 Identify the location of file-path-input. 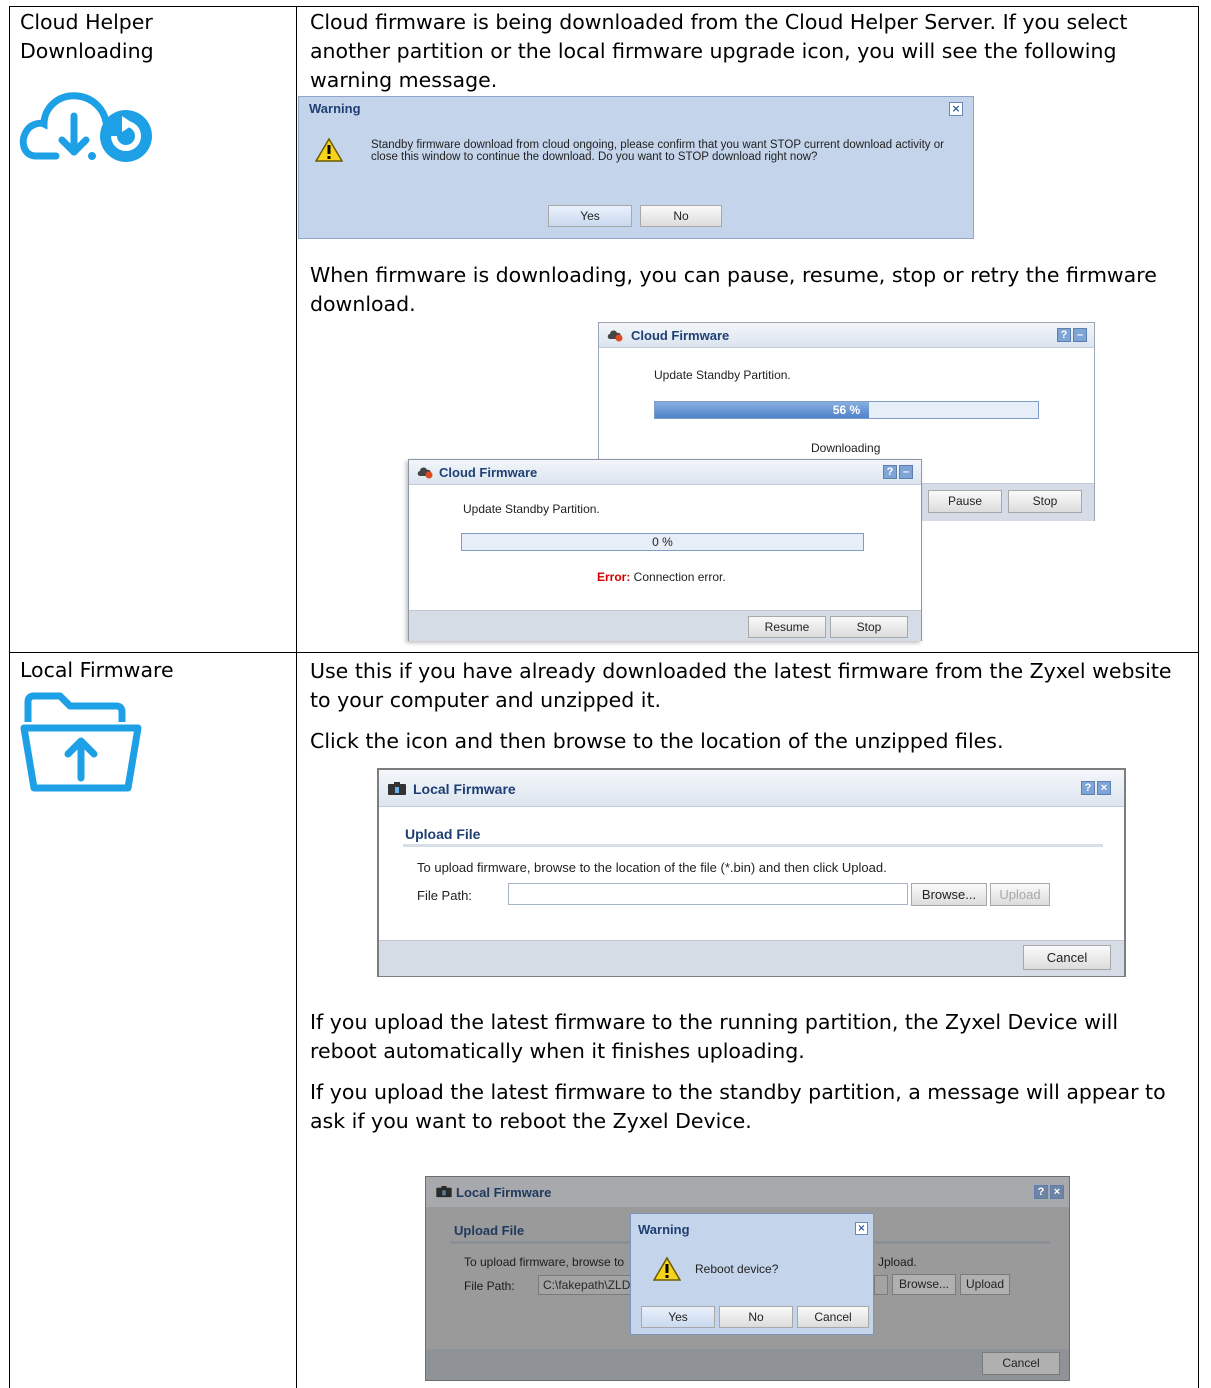
(708, 894).